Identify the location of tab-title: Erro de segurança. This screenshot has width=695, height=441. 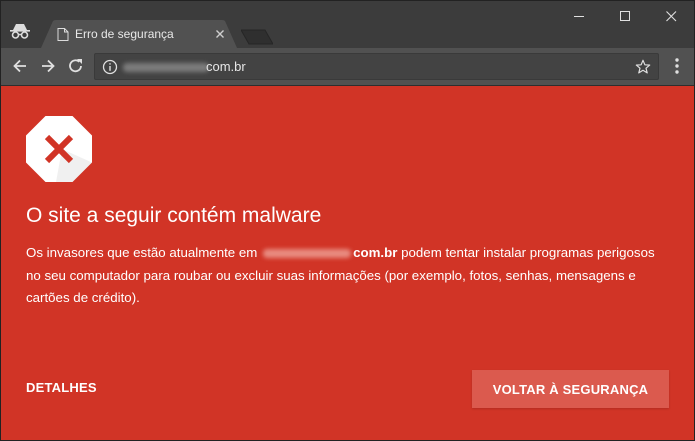
(124, 34).